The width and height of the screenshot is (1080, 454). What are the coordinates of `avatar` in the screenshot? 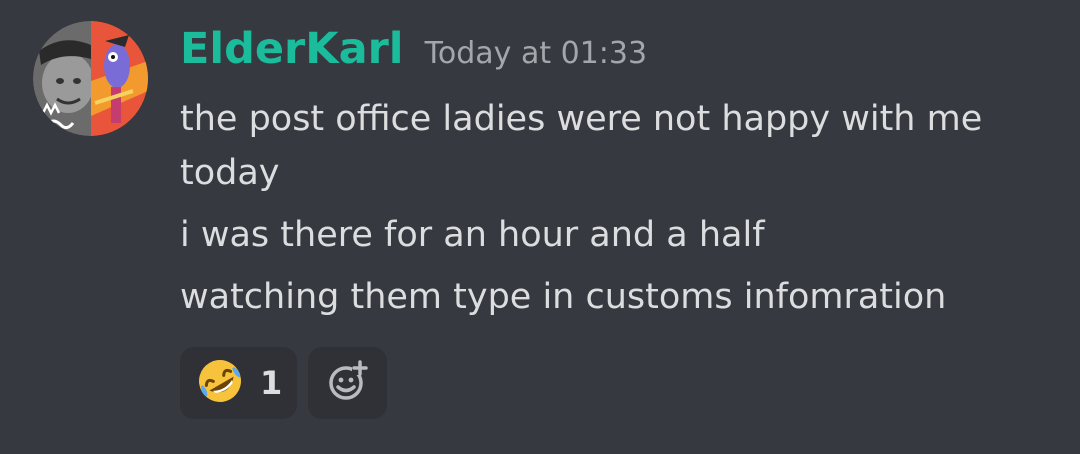 It's located at (90, 78).